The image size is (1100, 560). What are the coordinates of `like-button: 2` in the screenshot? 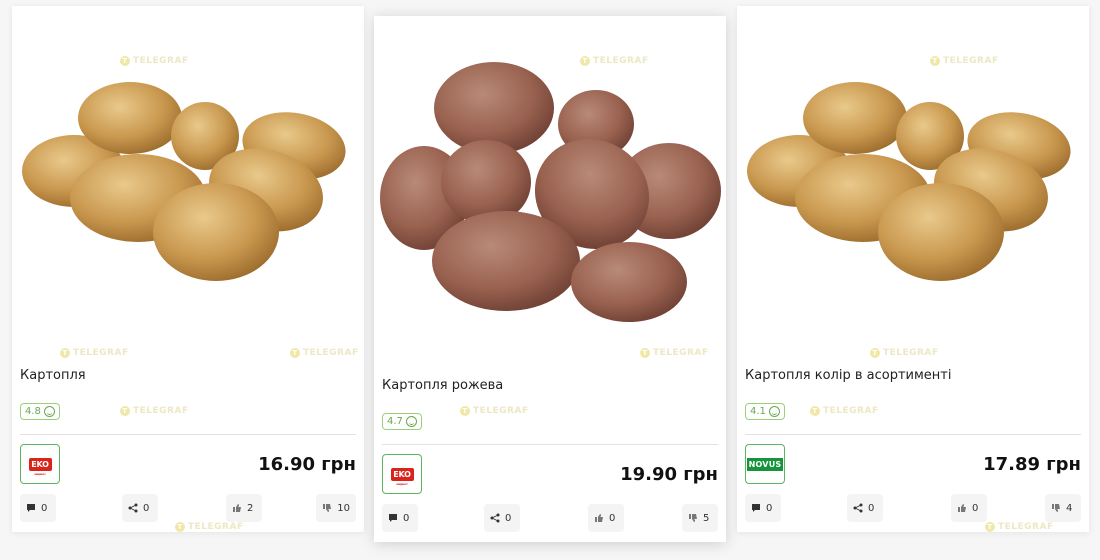 It's located at (244, 508).